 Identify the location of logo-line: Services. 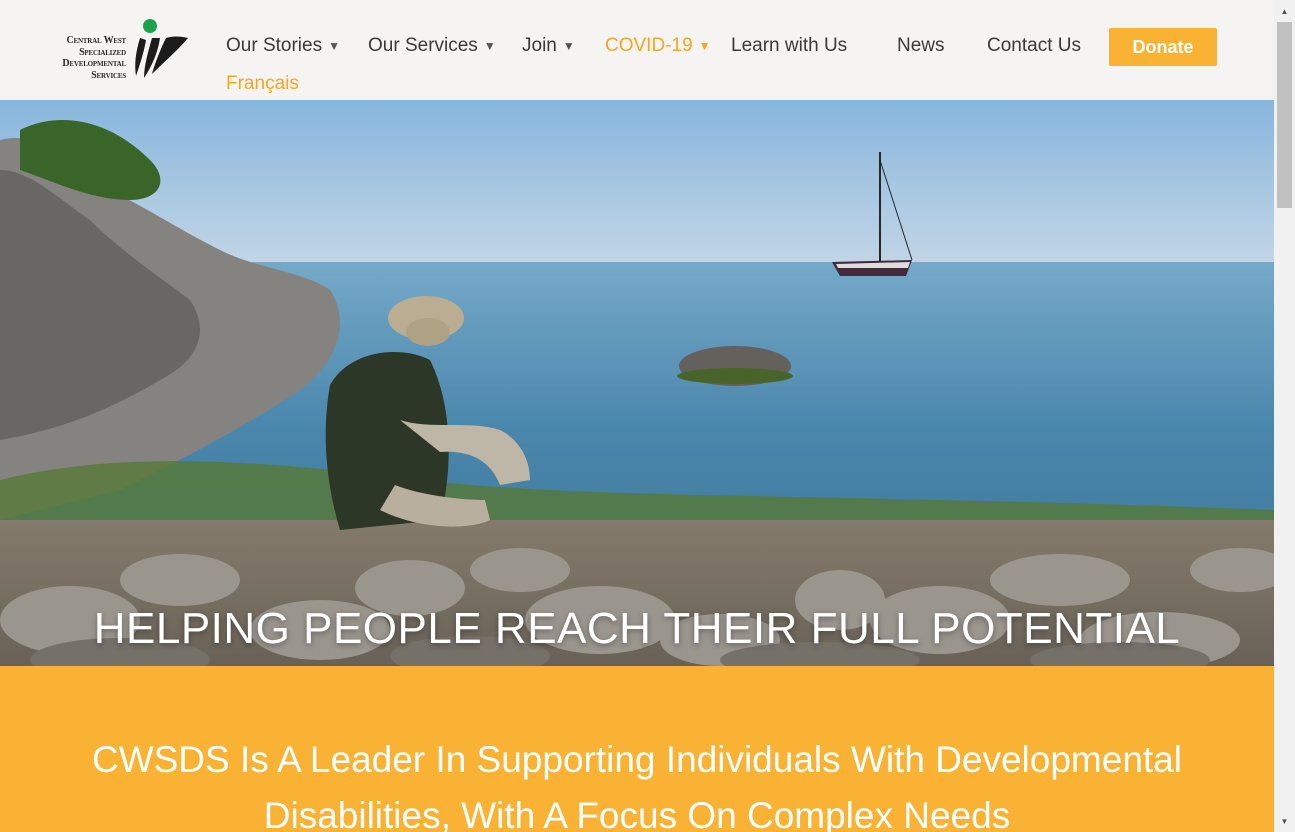
(108, 75).